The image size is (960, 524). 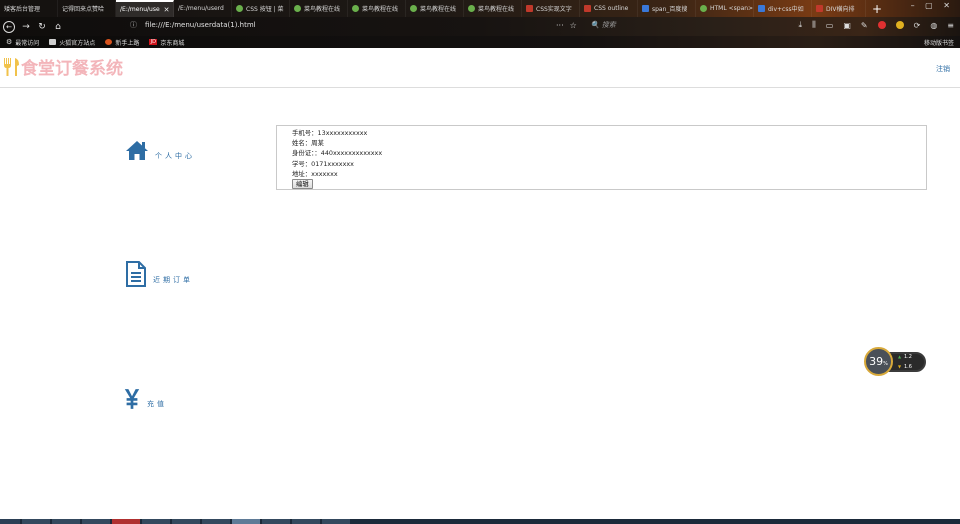 What do you see at coordinates (732, 8) in the screenshot?
I see `tab-label: HTML <span>` at bounding box center [732, 8].